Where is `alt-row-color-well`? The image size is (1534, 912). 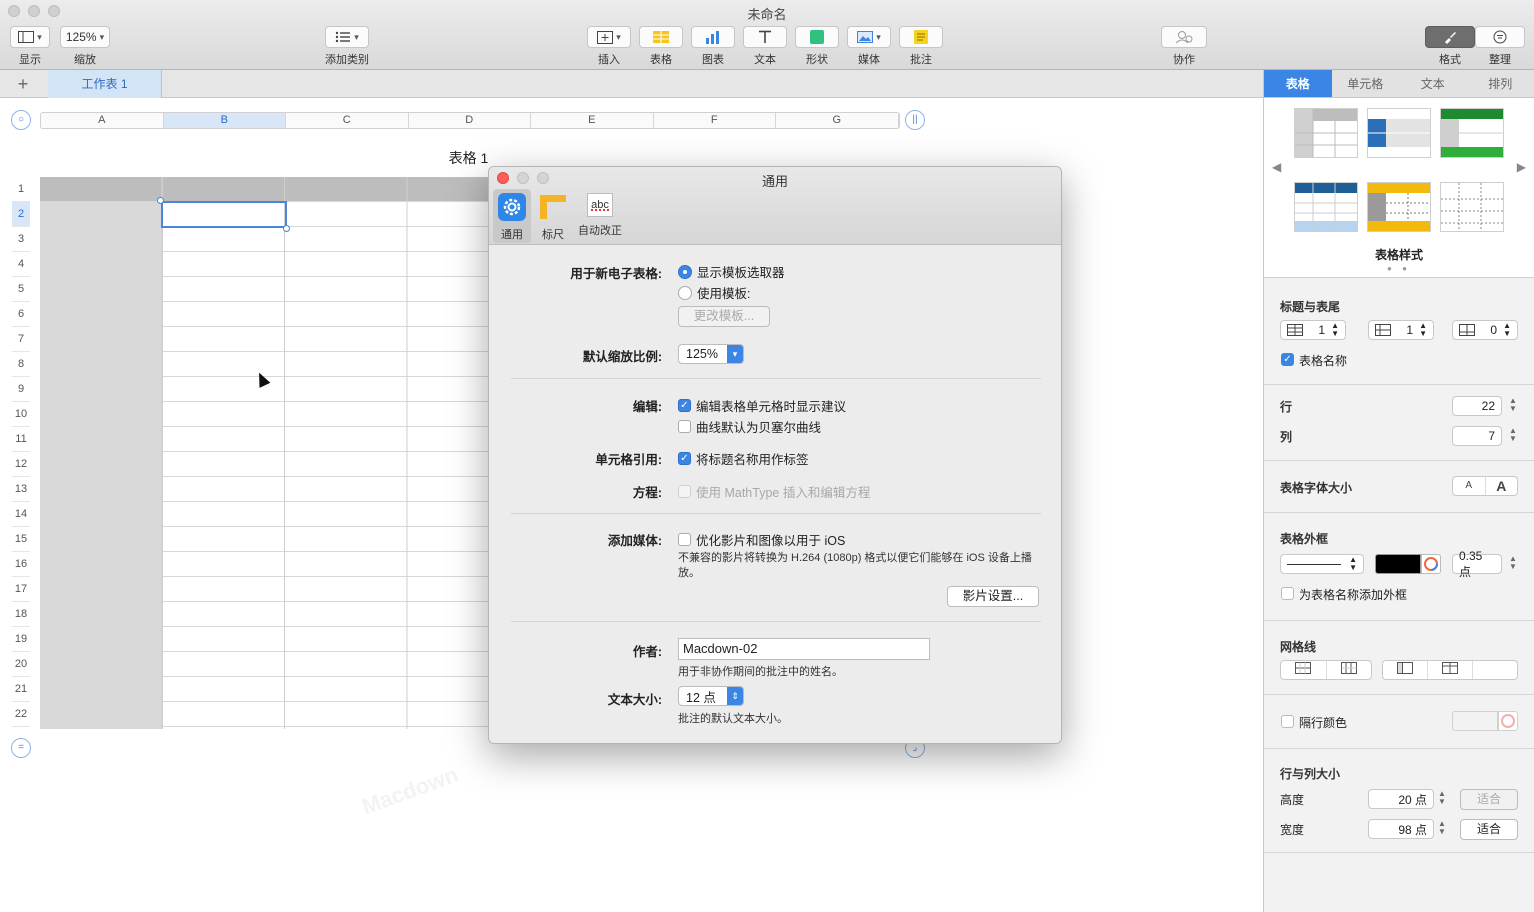
alt-row-color-well is located at coordinates (1475, 721).